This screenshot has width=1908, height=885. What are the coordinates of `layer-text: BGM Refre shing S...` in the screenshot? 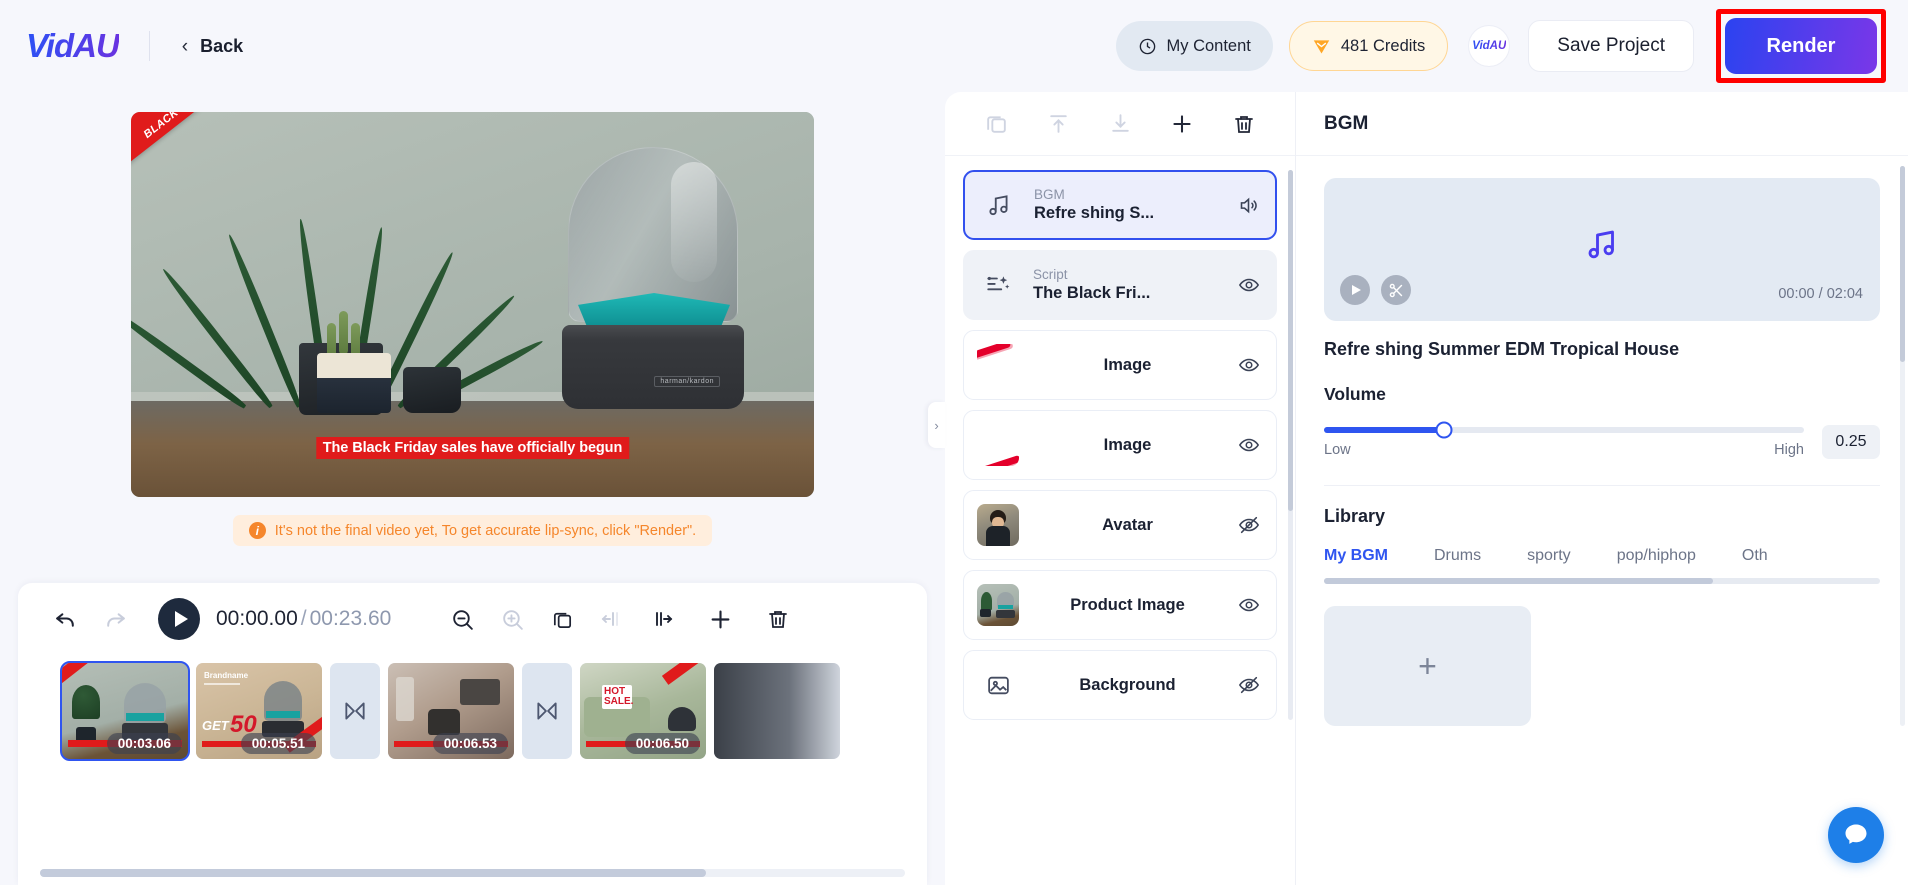 It's located at (1127, 205).